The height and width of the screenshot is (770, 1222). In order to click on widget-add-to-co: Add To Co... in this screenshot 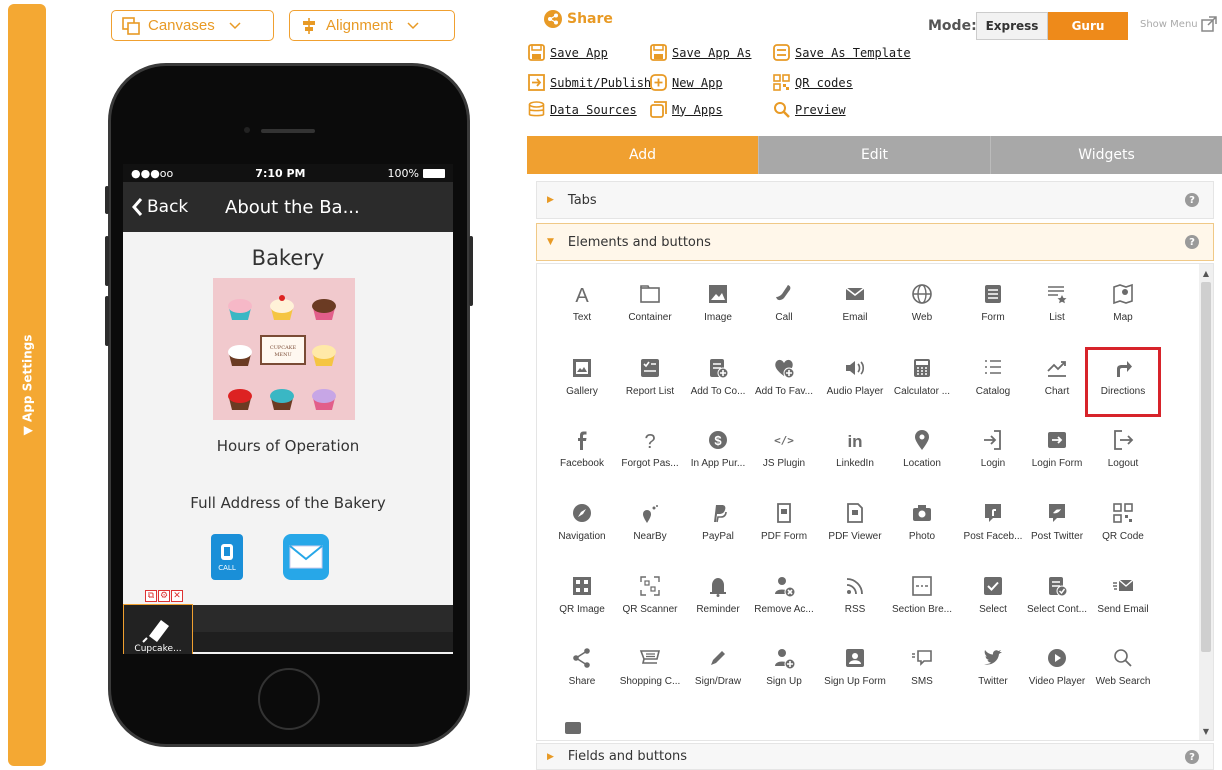, I will do `click(718, 382)`.